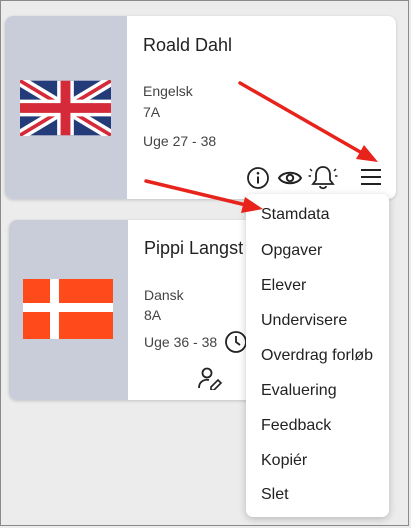 This screenshot has height=528, width=411. What do you see at coordinates (188, 45) in the screenshot?
I see `course-title: Roald Dahl` at bounding box center [188, 45].